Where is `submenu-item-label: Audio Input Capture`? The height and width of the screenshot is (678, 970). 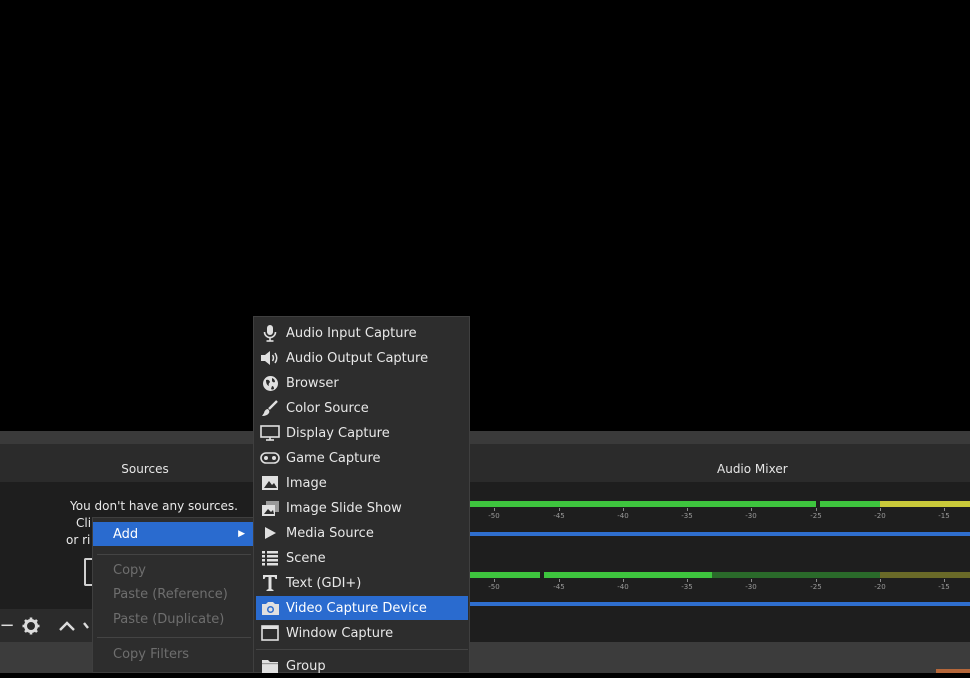
submenu-item-label: Audio Input Capture is located at coordinates (351, 333).